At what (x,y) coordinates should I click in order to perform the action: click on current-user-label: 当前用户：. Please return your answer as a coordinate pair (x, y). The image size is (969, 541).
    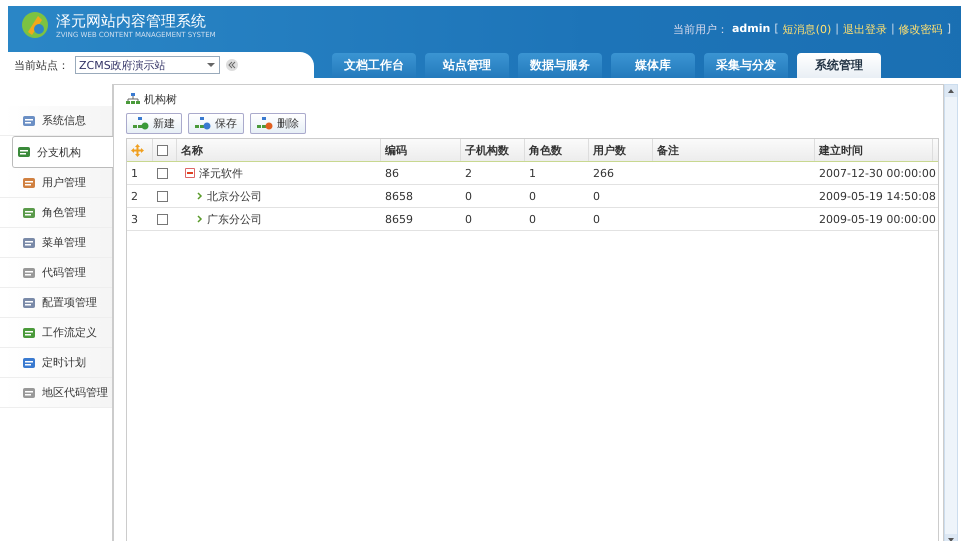
    Looking at the image, I should click on (700, 29).